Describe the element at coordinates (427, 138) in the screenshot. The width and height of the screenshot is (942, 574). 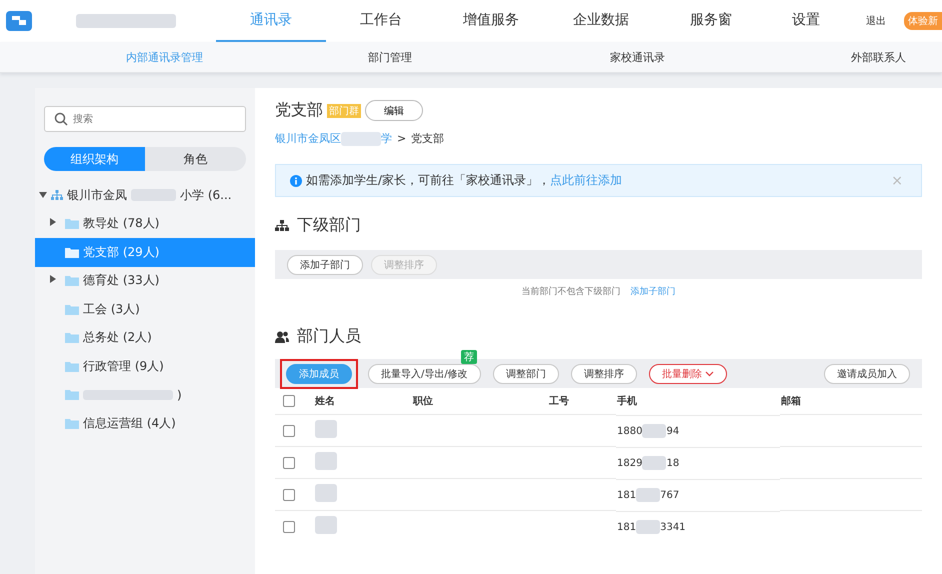
I see `breadcrumb-current: 党支部` at that location.